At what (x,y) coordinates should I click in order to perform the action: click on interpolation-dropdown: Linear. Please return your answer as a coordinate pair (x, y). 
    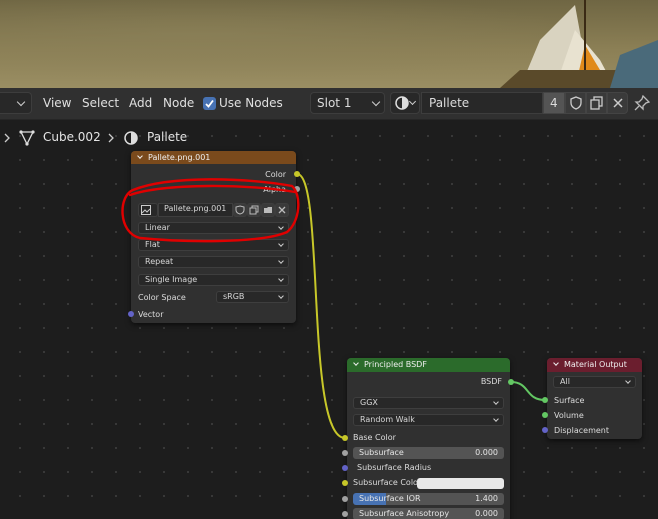
    Looking at the image, I should click on (213, 228).